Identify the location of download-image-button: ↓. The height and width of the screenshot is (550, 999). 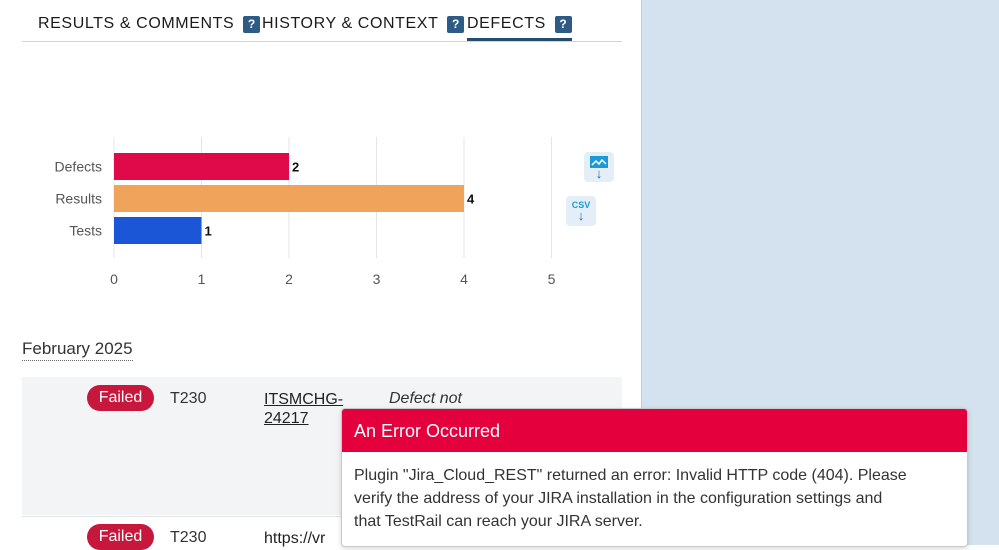
(599, 167).